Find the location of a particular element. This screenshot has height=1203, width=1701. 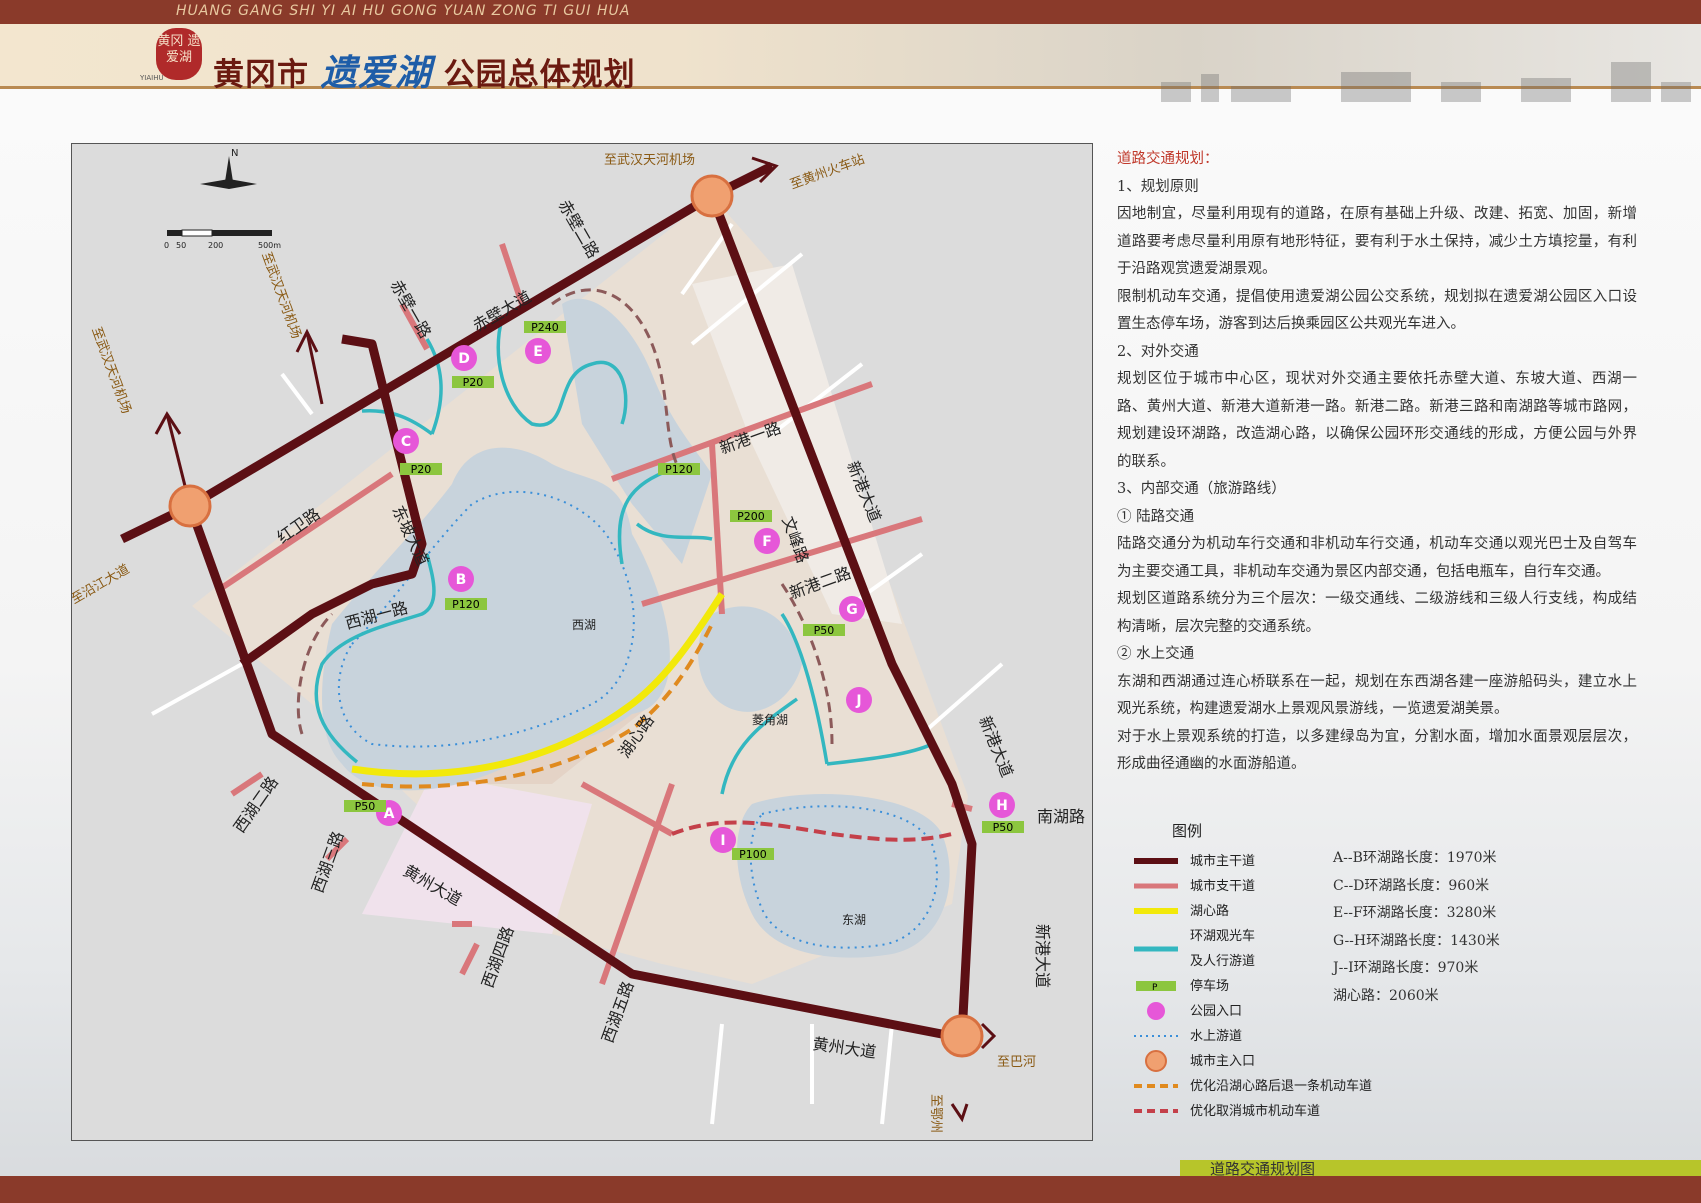

label-to-ezhou: 至鄂州 is located at coordinates (935, 1113).